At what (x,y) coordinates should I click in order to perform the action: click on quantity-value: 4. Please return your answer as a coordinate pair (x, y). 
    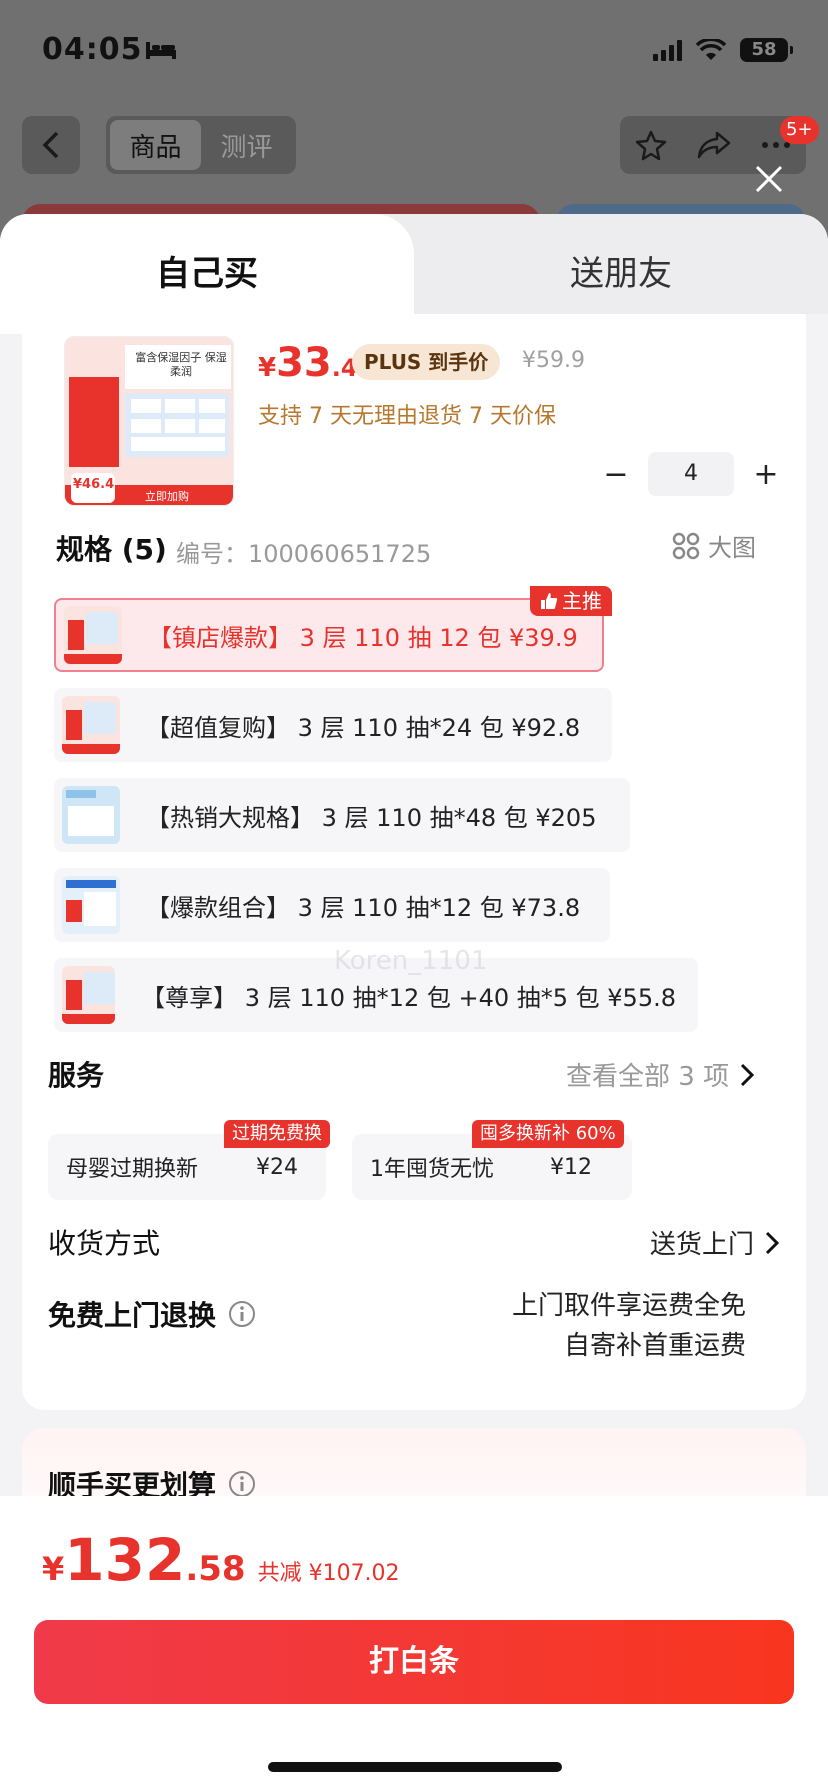
    Looking at the image, I should click on (691, 474).